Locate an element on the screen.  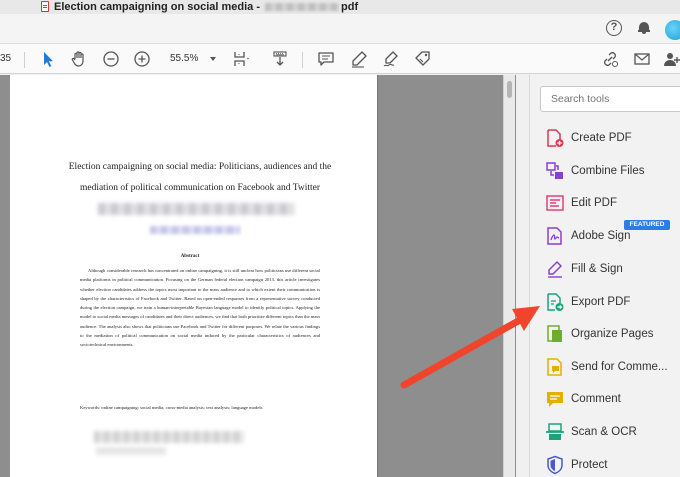
share-link-icon is located at coordinates (610, 59).